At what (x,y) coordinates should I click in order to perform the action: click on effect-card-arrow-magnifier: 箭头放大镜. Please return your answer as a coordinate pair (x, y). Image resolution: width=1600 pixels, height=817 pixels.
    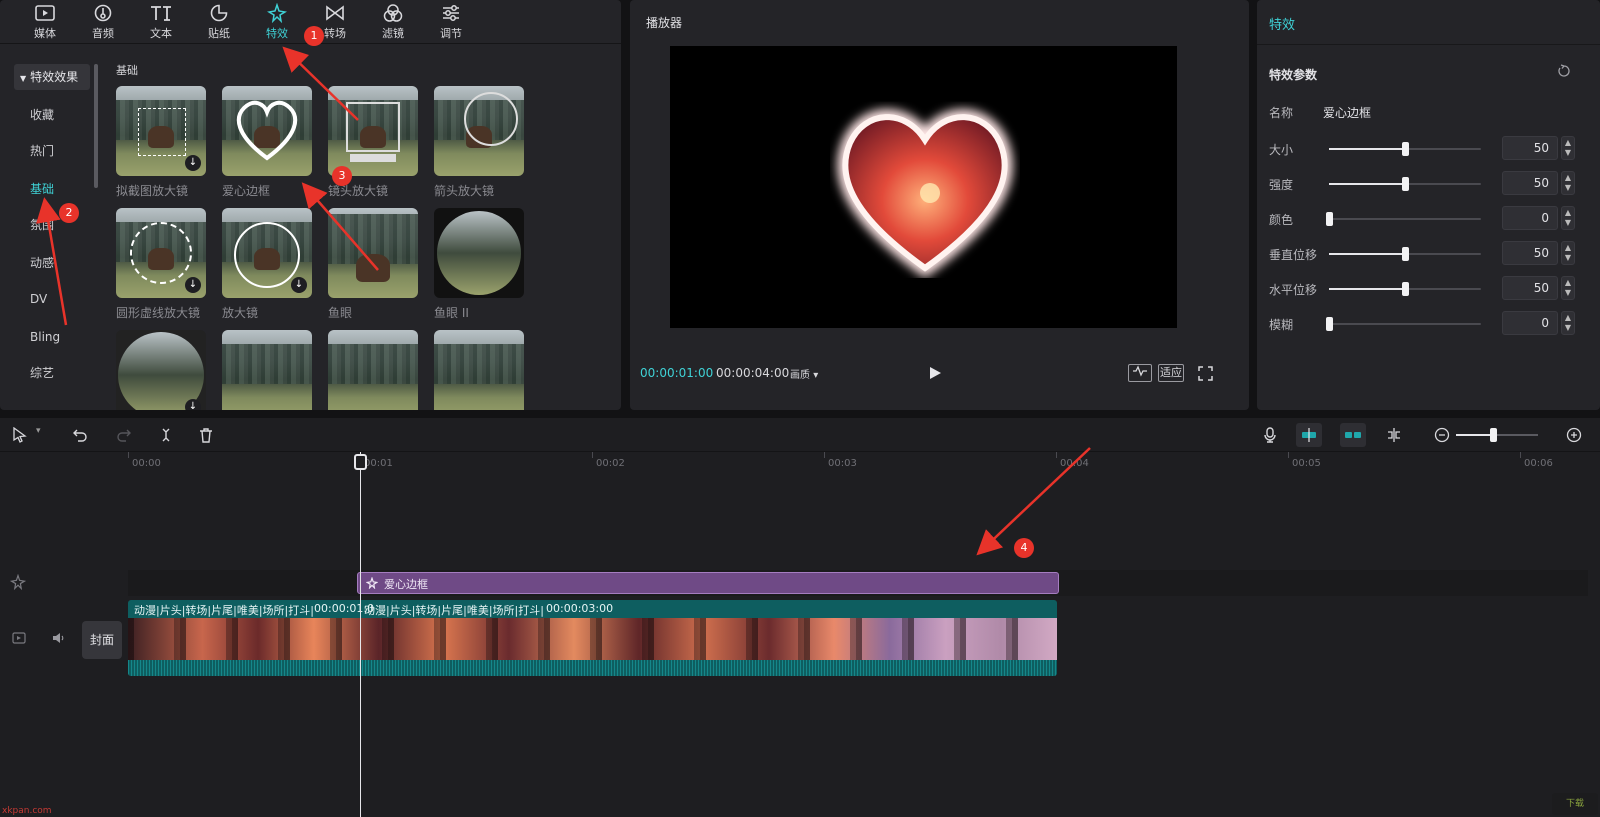
    Looking at the image, I should click on (479, 142).